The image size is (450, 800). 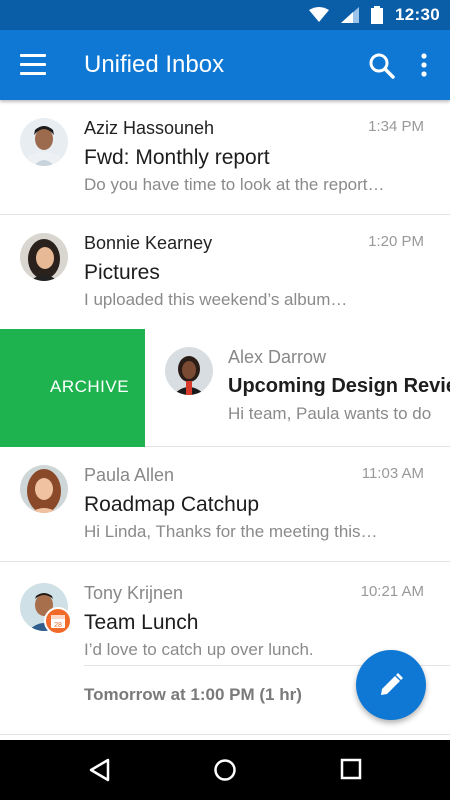 I want to click on time: 10:21 AM, so click(x=392, y=591).